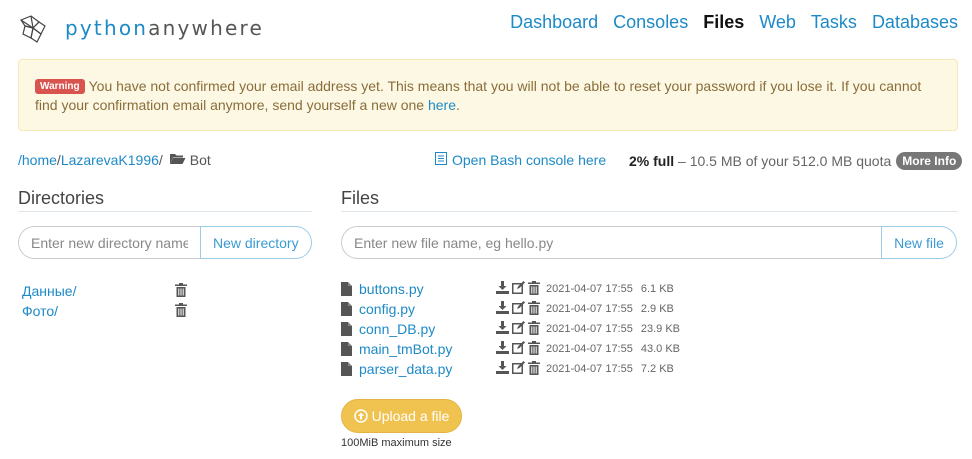  What do you see at coordinates (660, 349) in the screenshot?
I see `file-size: 43.0 KB` at bounding box center [660, 349].